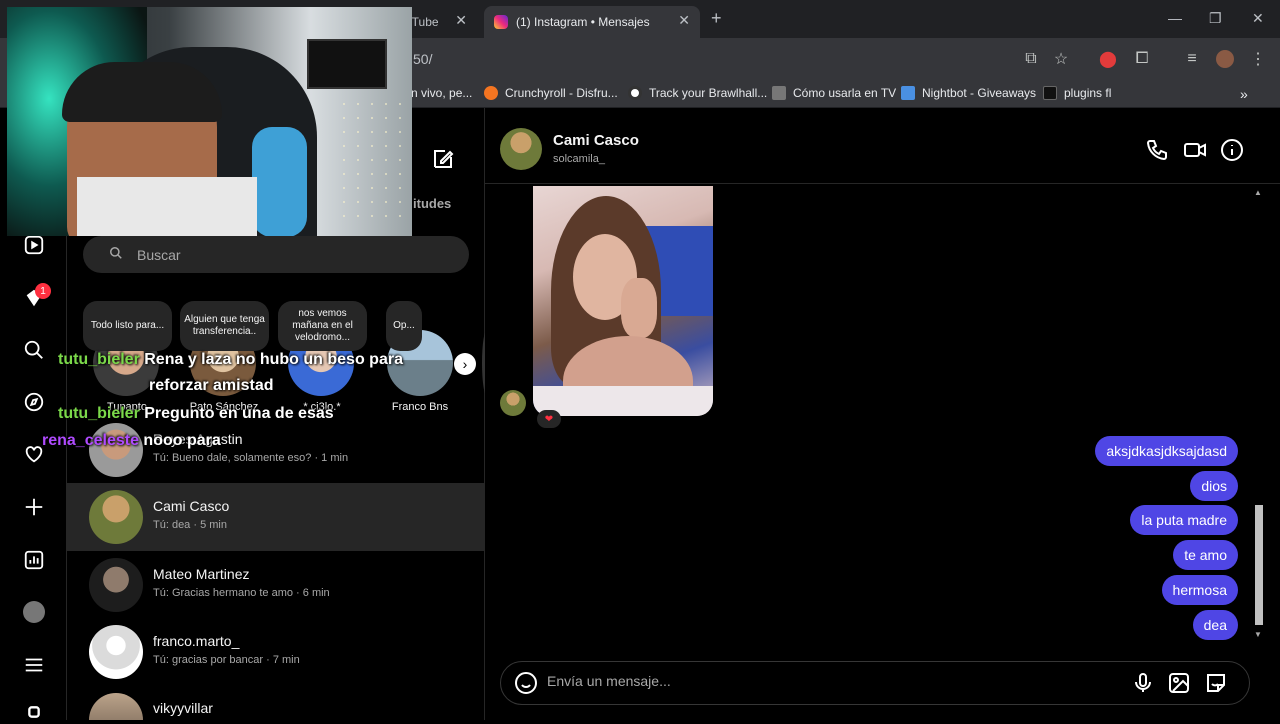 Image resolution: width=1280 pixels, height=724 pixels. Describe the element at coordinates (639, 308) in the screenshot. I see `photo-detail` at that location.